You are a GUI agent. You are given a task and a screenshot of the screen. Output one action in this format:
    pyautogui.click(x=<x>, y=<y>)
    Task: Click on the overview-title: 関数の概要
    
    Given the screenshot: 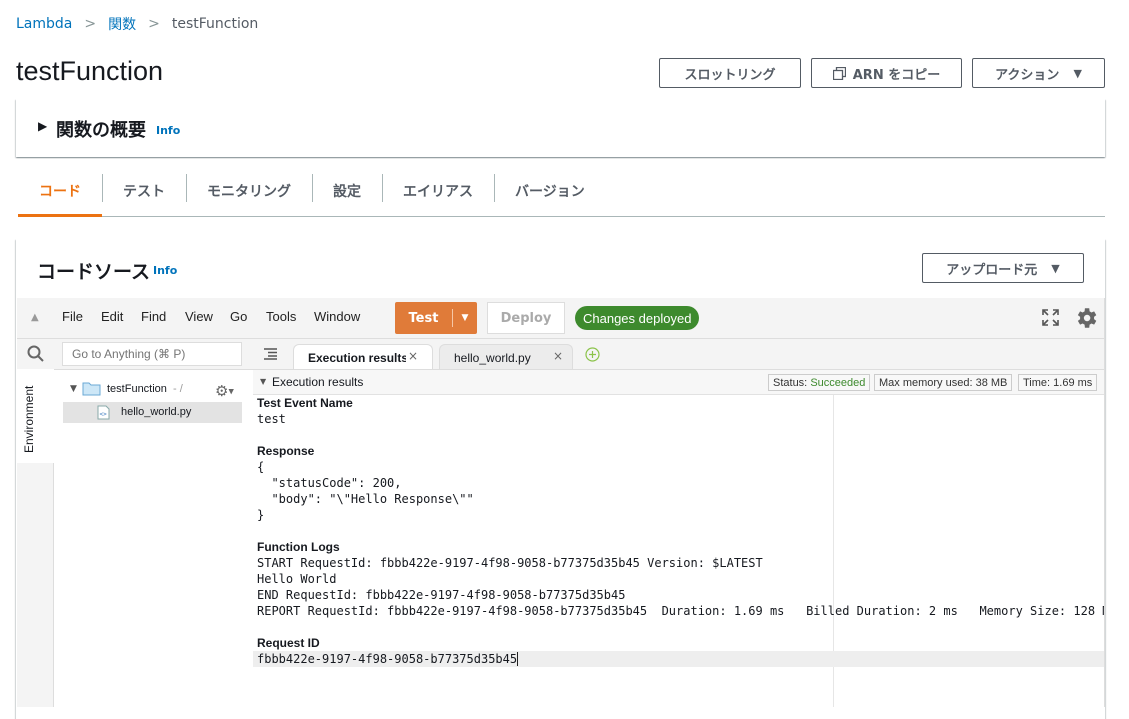 What is the action you would take?
    pyautogui.click(x=101, y=129)
    